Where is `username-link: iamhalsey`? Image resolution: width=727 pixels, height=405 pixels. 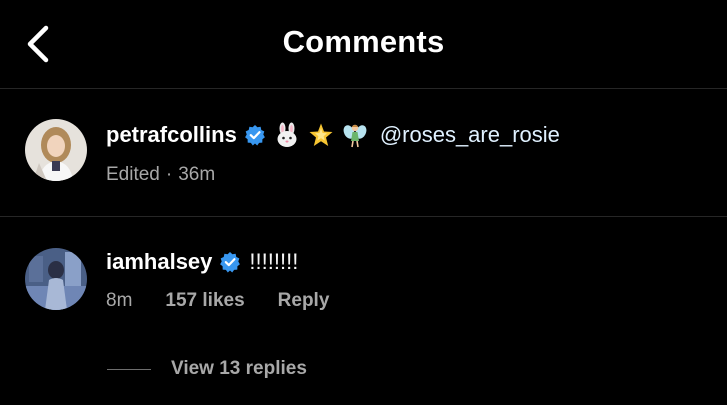 username-link: iamhalsey is located at coordinates (159, 262).